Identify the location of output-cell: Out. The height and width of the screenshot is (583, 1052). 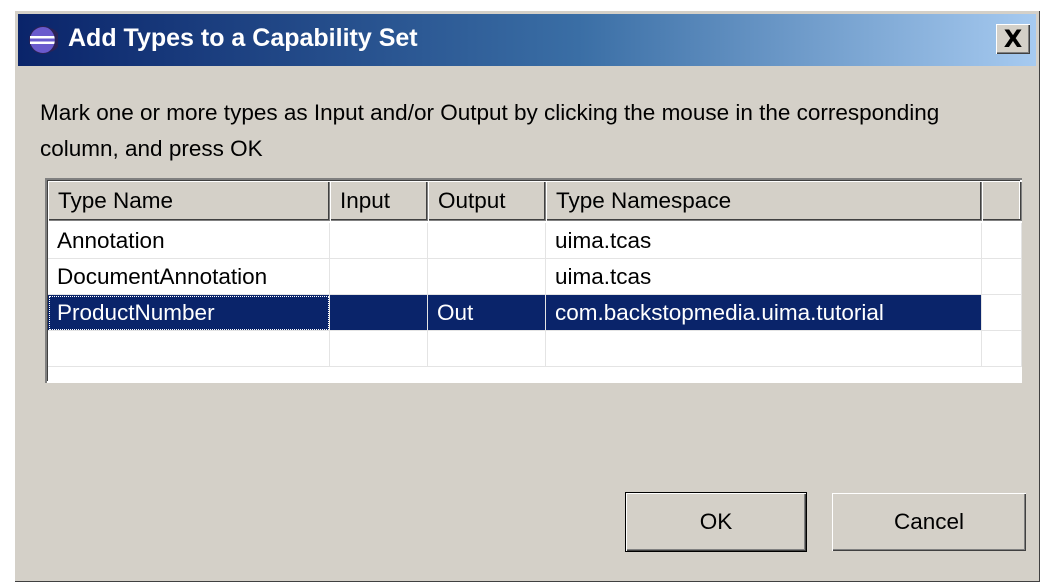
(487, 313).